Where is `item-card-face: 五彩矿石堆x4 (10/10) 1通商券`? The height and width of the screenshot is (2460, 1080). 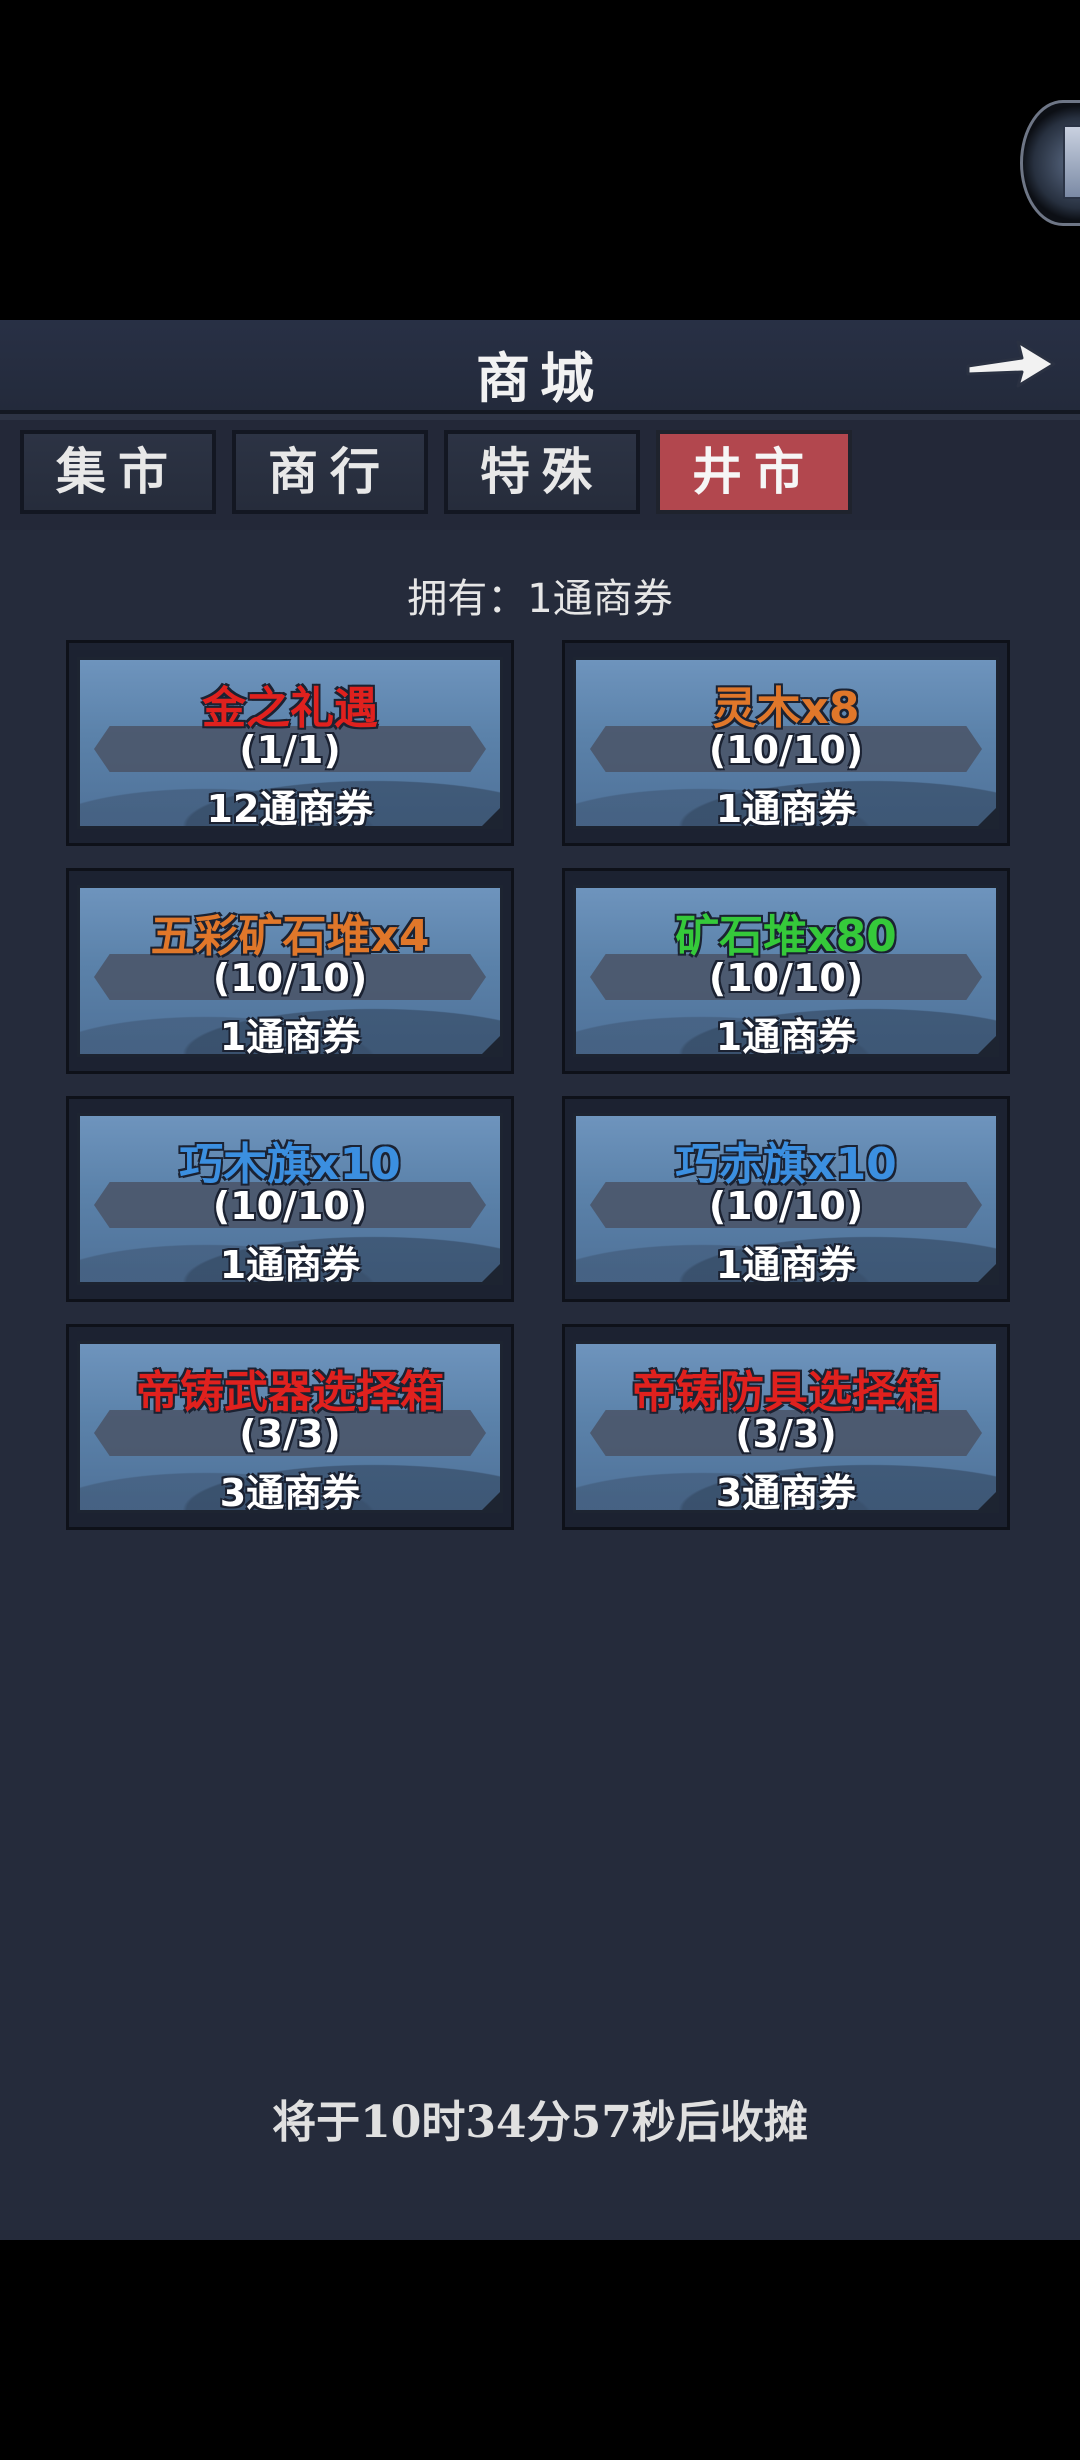 item-card-face: 五彩矿石堆x4 (10/10) 1通商券 is located at coordinates (290, 971).